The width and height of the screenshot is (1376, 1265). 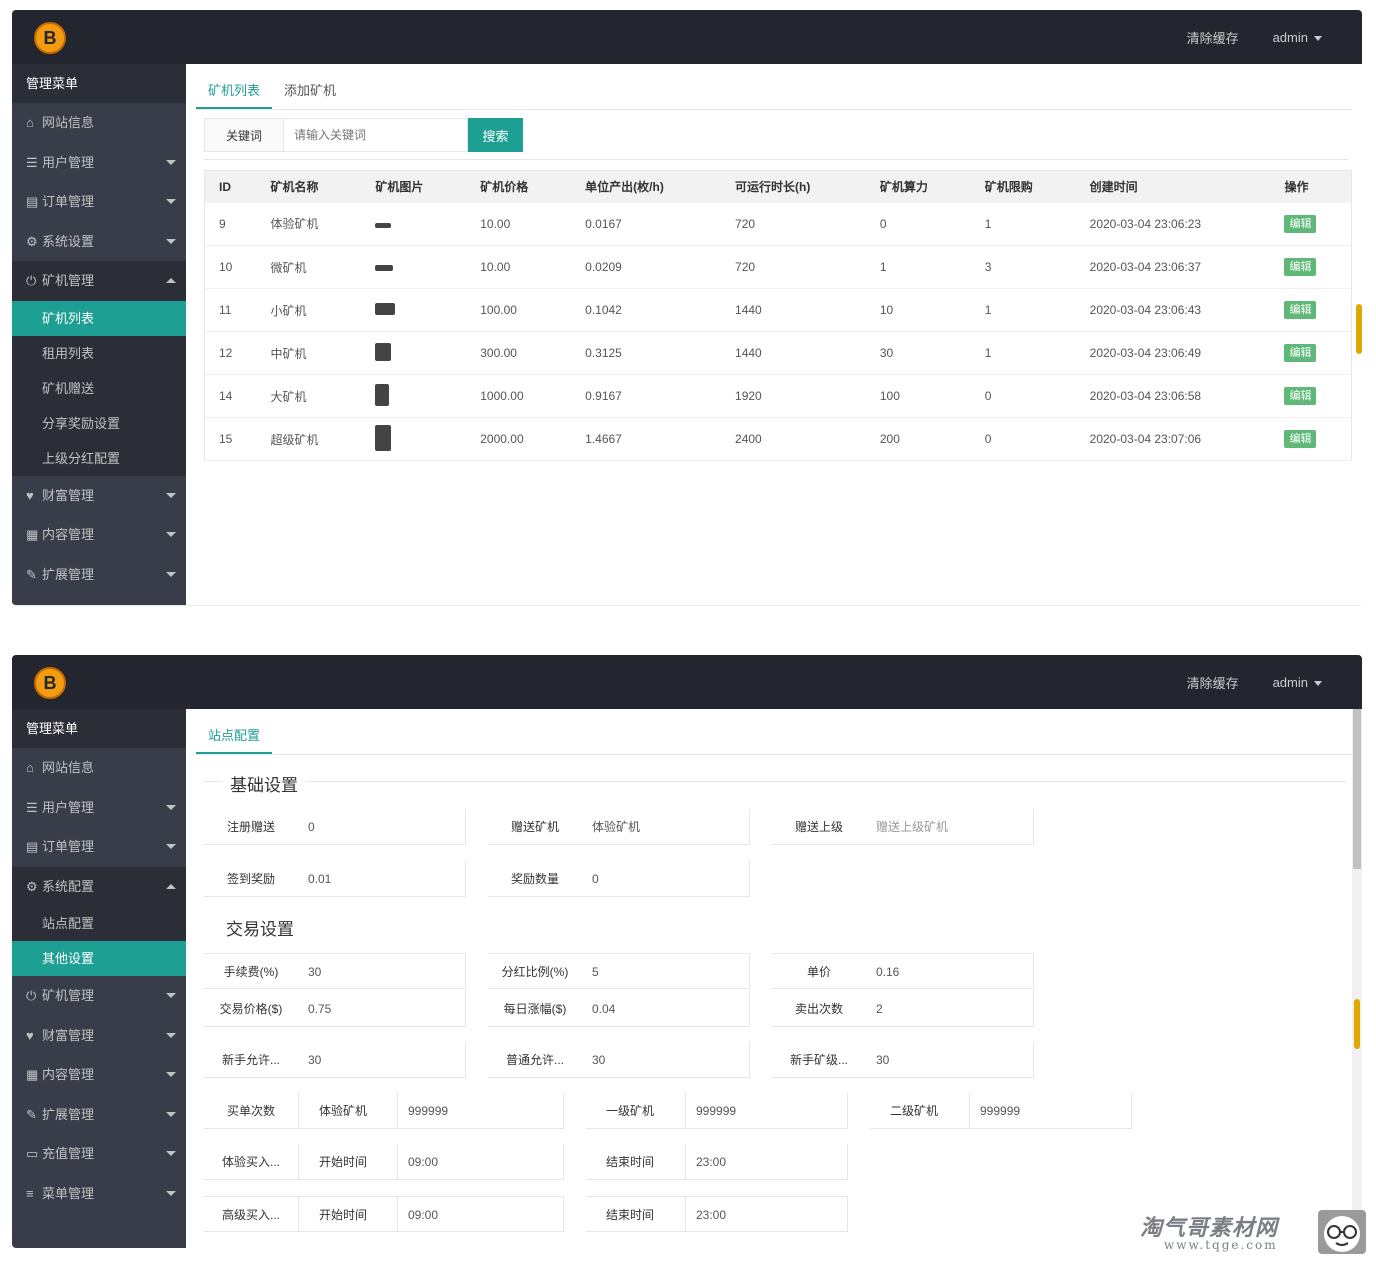 I want to click on card-icon: ▭, so click(x=32, y=1153).